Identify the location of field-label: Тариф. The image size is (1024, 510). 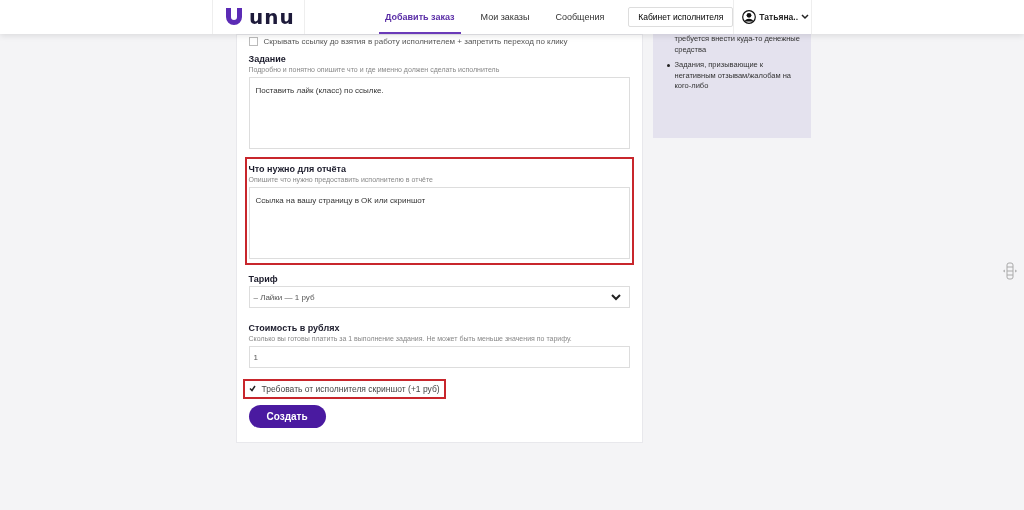
(263, 279).